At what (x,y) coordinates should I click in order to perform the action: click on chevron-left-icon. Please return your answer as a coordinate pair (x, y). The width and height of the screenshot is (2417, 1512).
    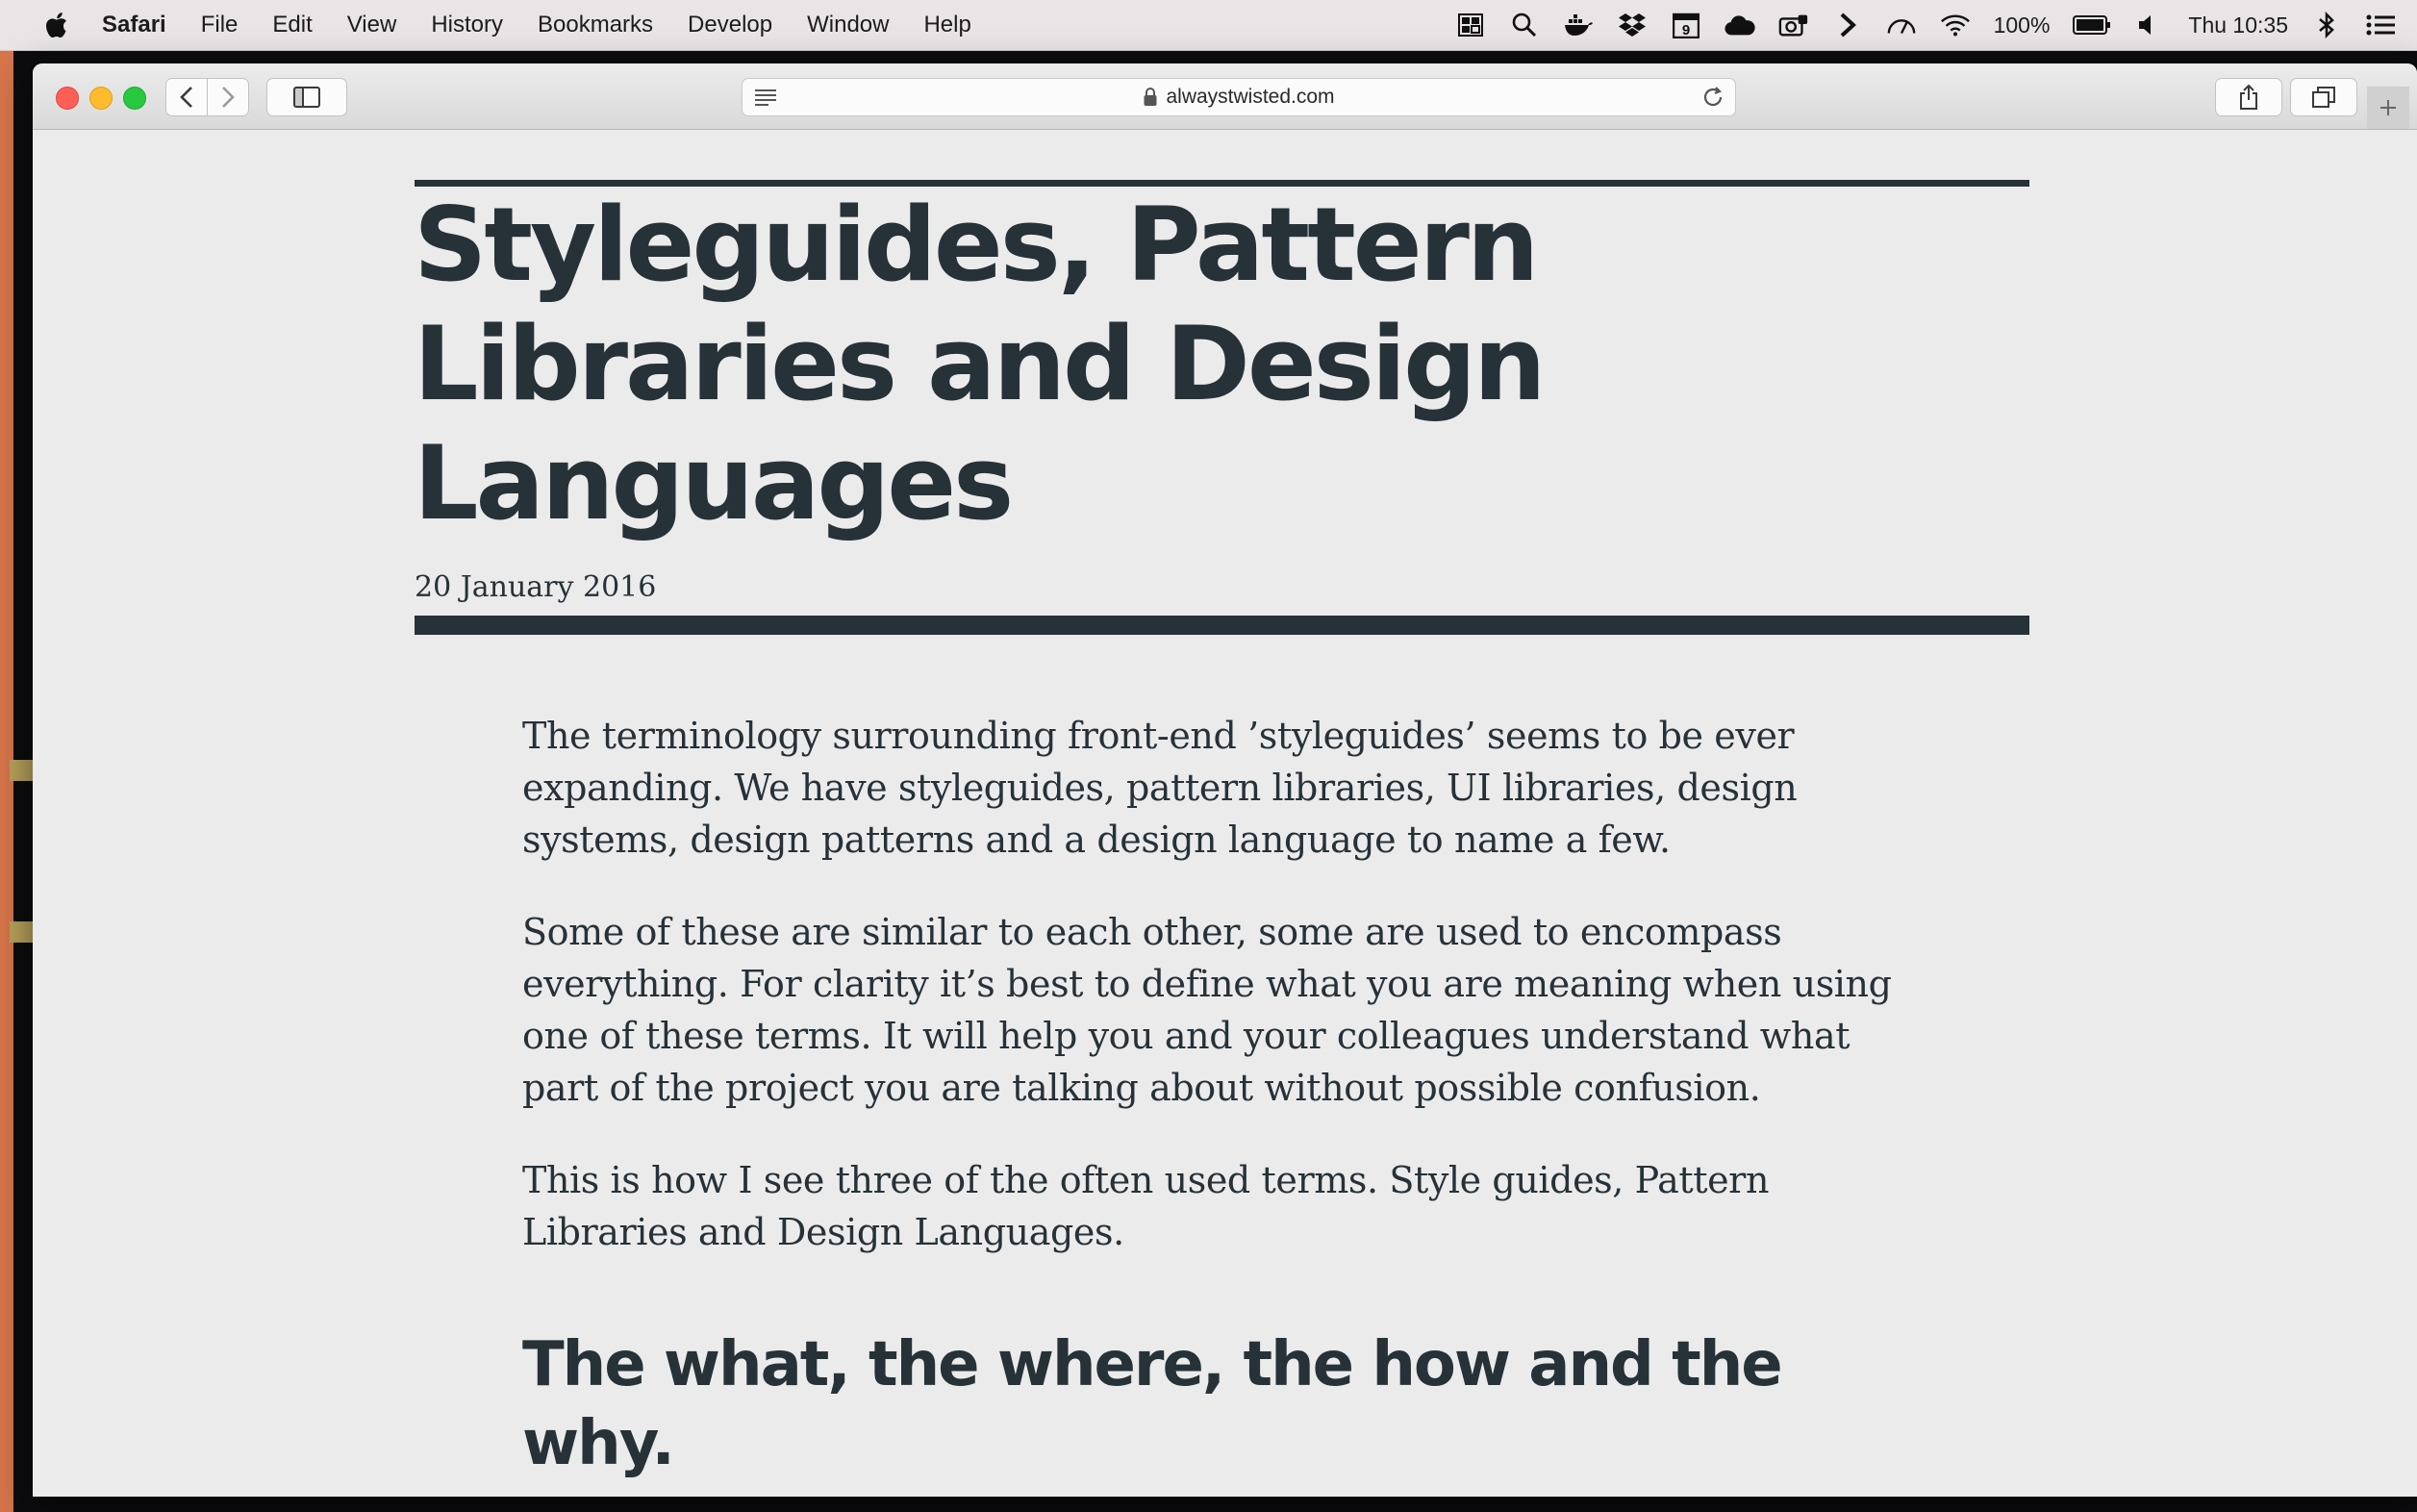
    Looking at the image, I should click on (186, 97).